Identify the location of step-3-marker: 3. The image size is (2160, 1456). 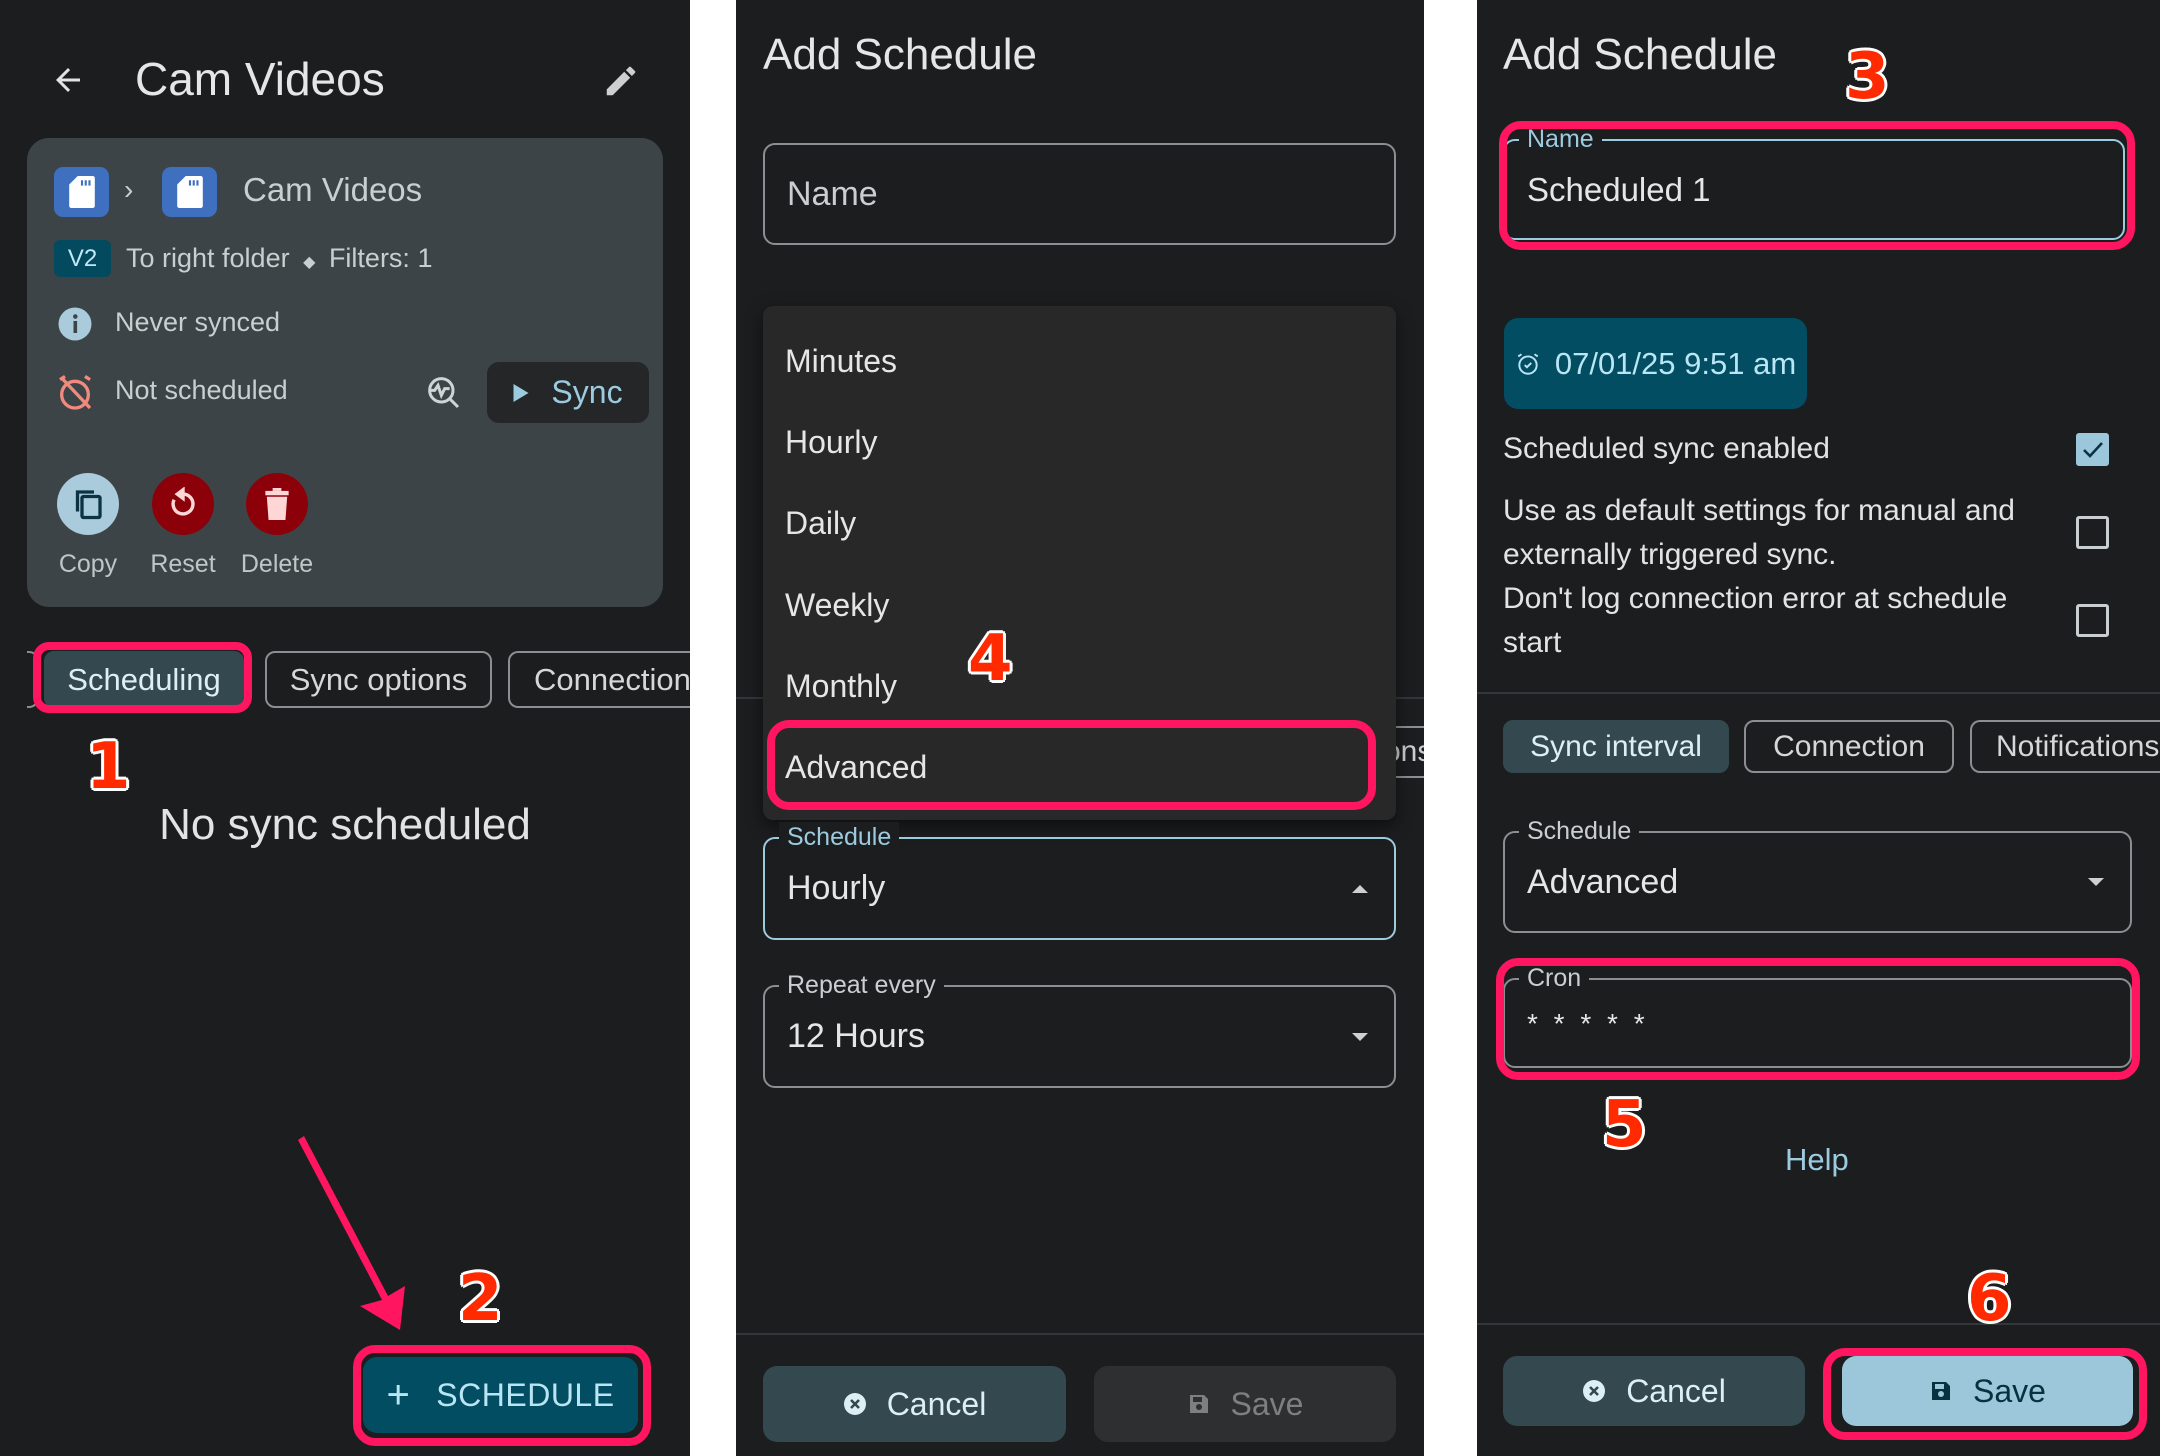
(1867, 77).